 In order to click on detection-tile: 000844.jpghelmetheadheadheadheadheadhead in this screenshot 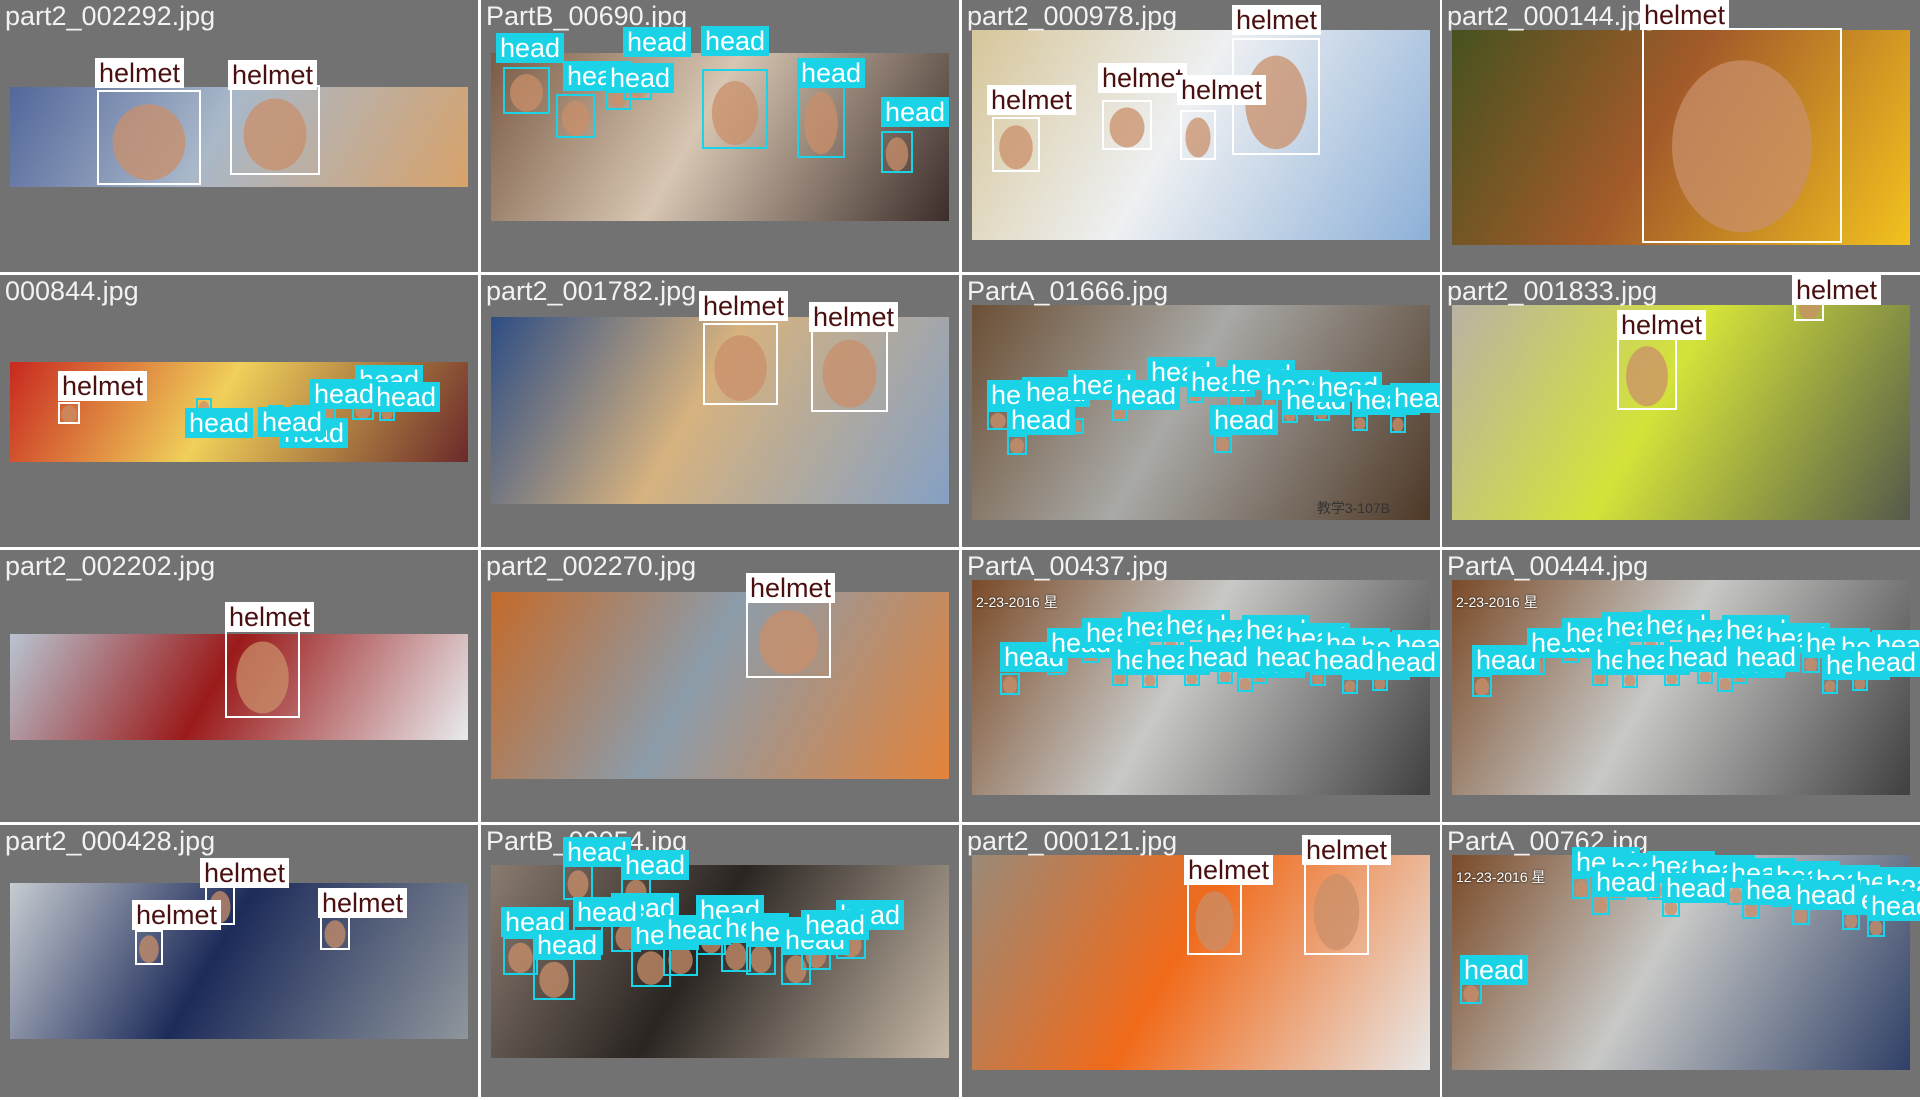, I will do `click(239, 411)`.